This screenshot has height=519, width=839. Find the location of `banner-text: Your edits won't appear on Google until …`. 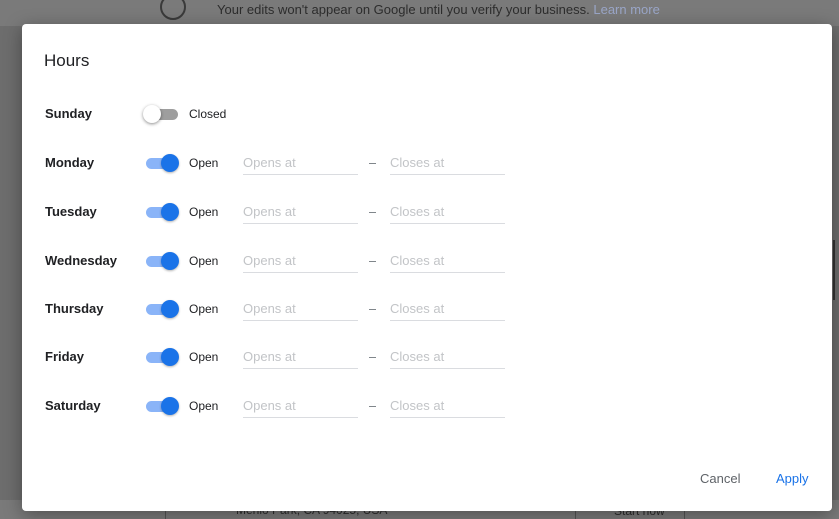

banner-text: Your edits won't appear on Google until … is located at coordinates (438, 9).